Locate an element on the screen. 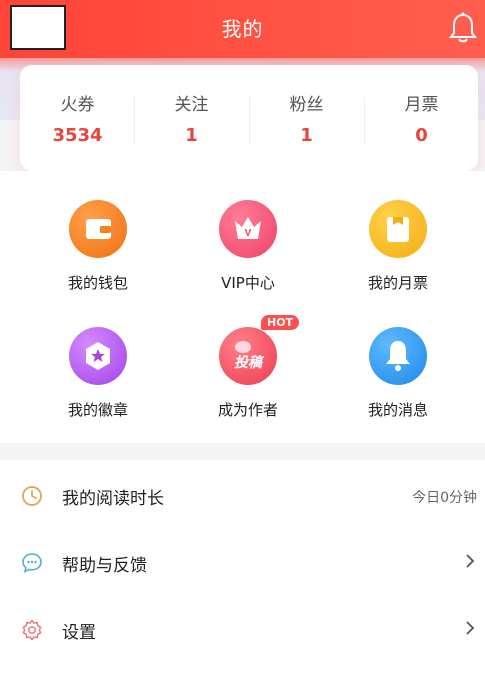  stat-label: 关注 is located at coordinates (191, 105).